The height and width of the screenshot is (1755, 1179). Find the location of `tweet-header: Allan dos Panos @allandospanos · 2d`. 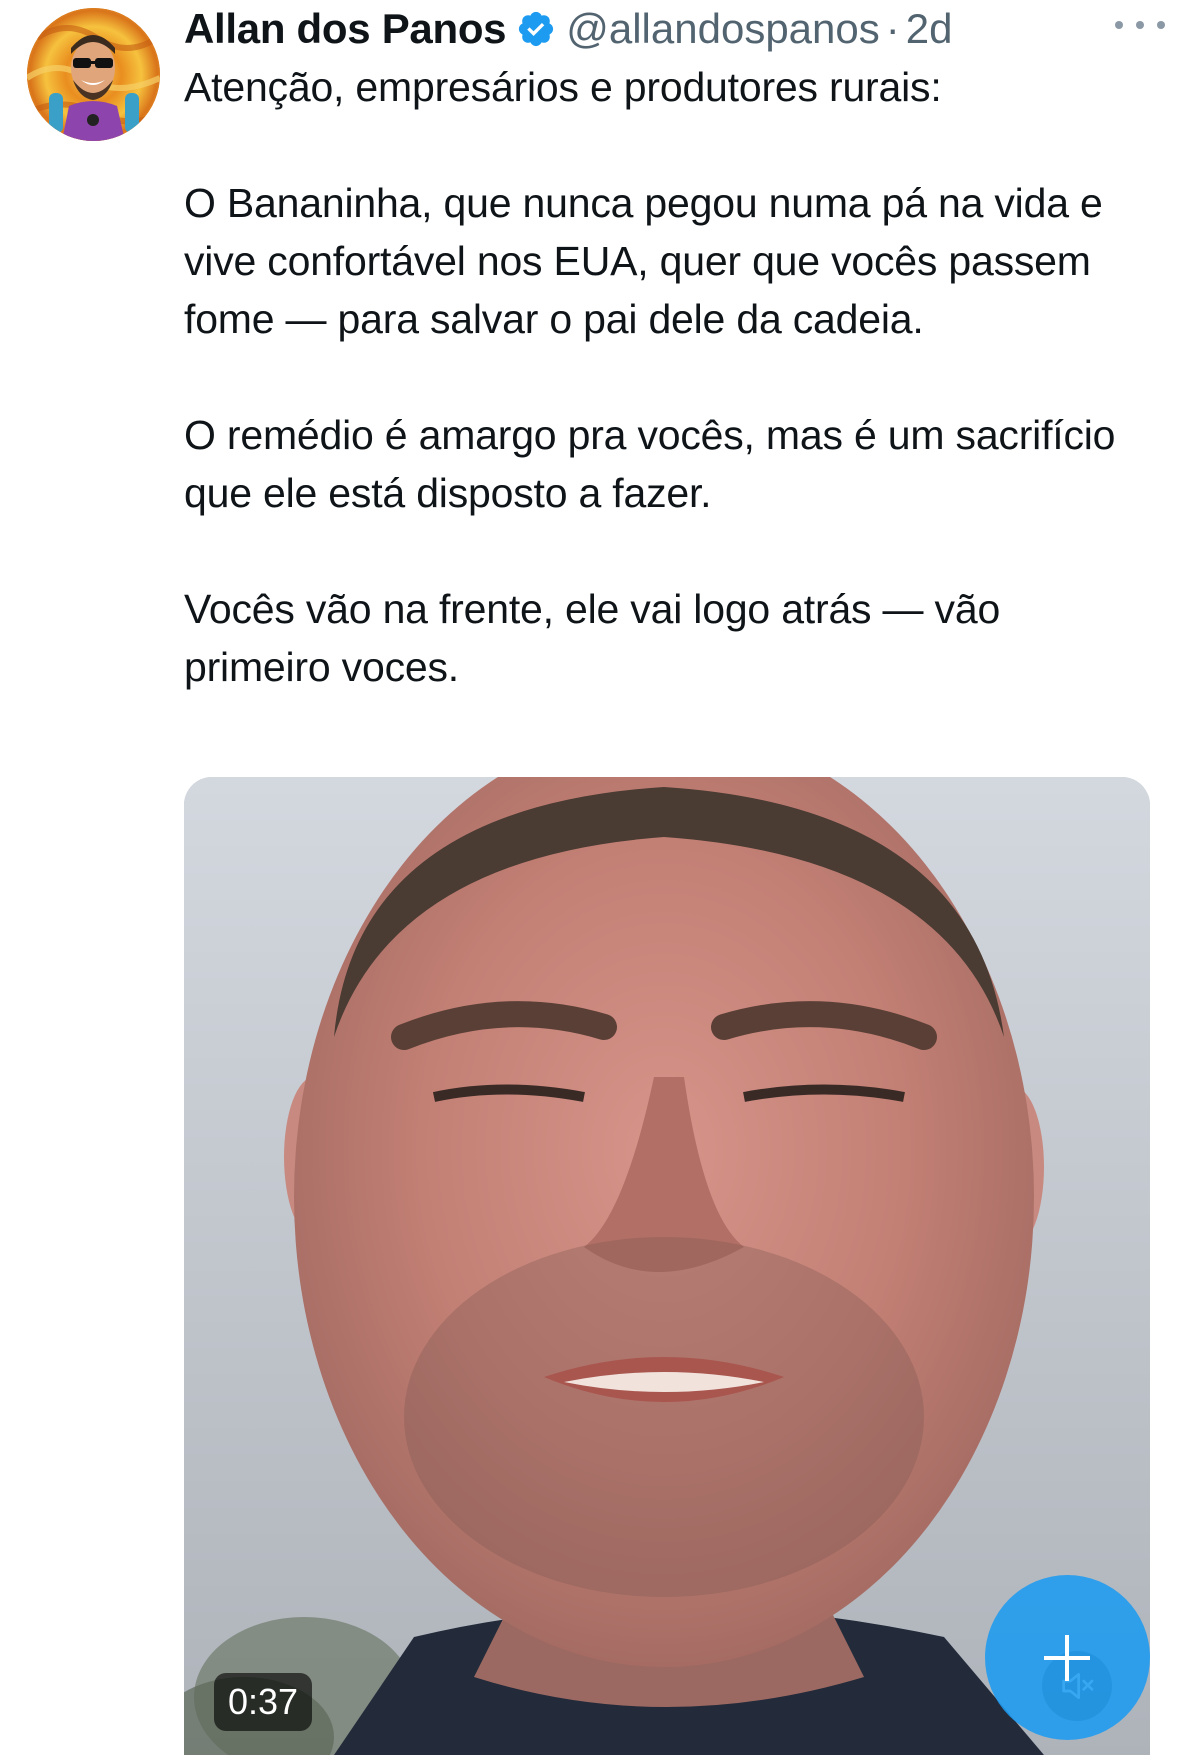

tweet-header: Allan dos Panos @allandospanos · 2d is located at coordinates (674, 29).